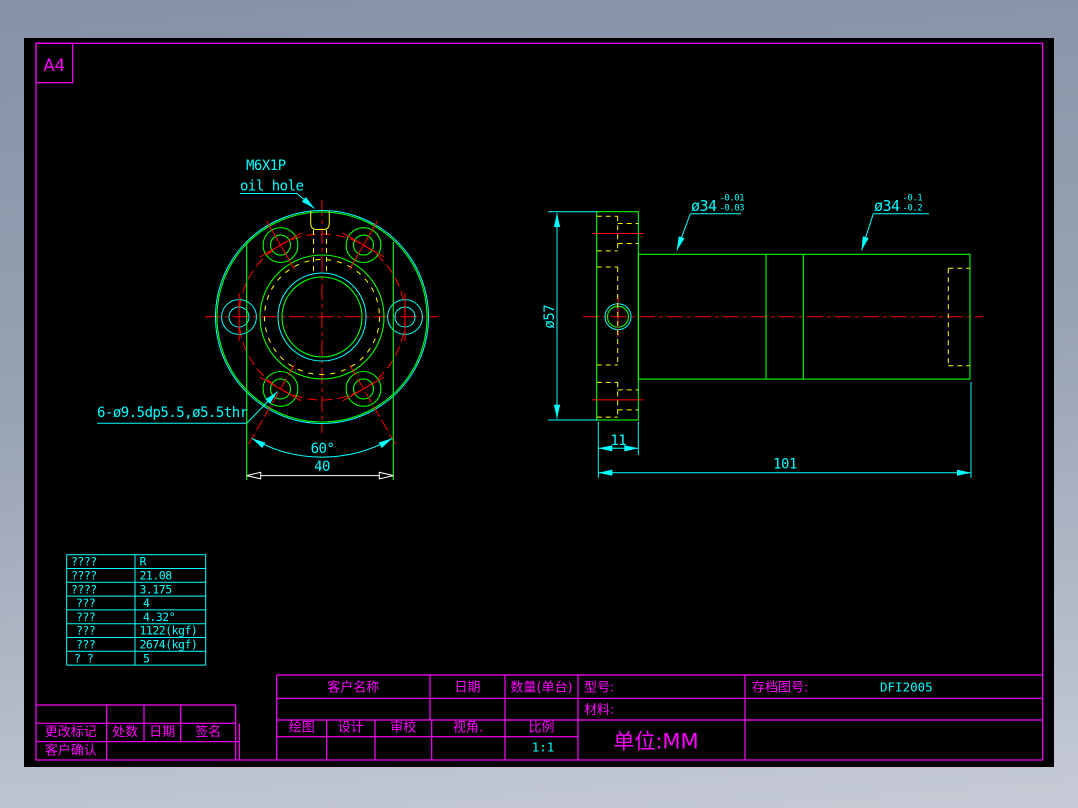 This screenshot has height=808, width=1078. I want to click on scale-label: 比例, so click(541, 728).